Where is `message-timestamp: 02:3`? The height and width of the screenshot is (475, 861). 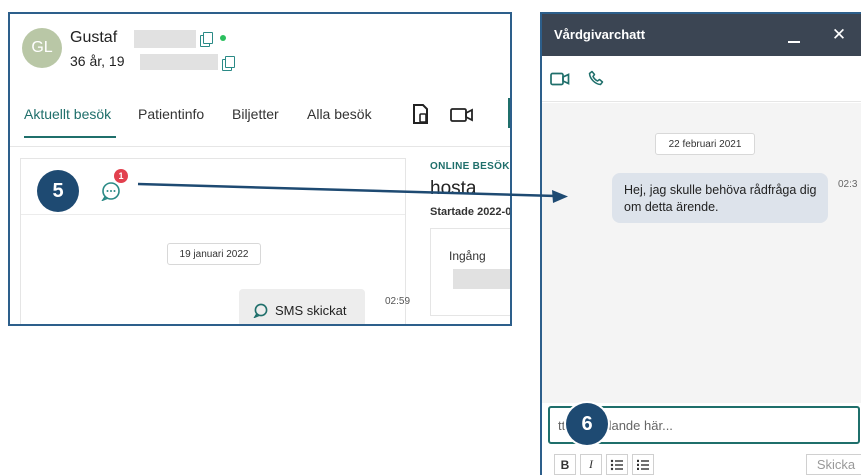 message-timestamp: 02:3 is located at coordinates (848, 184).